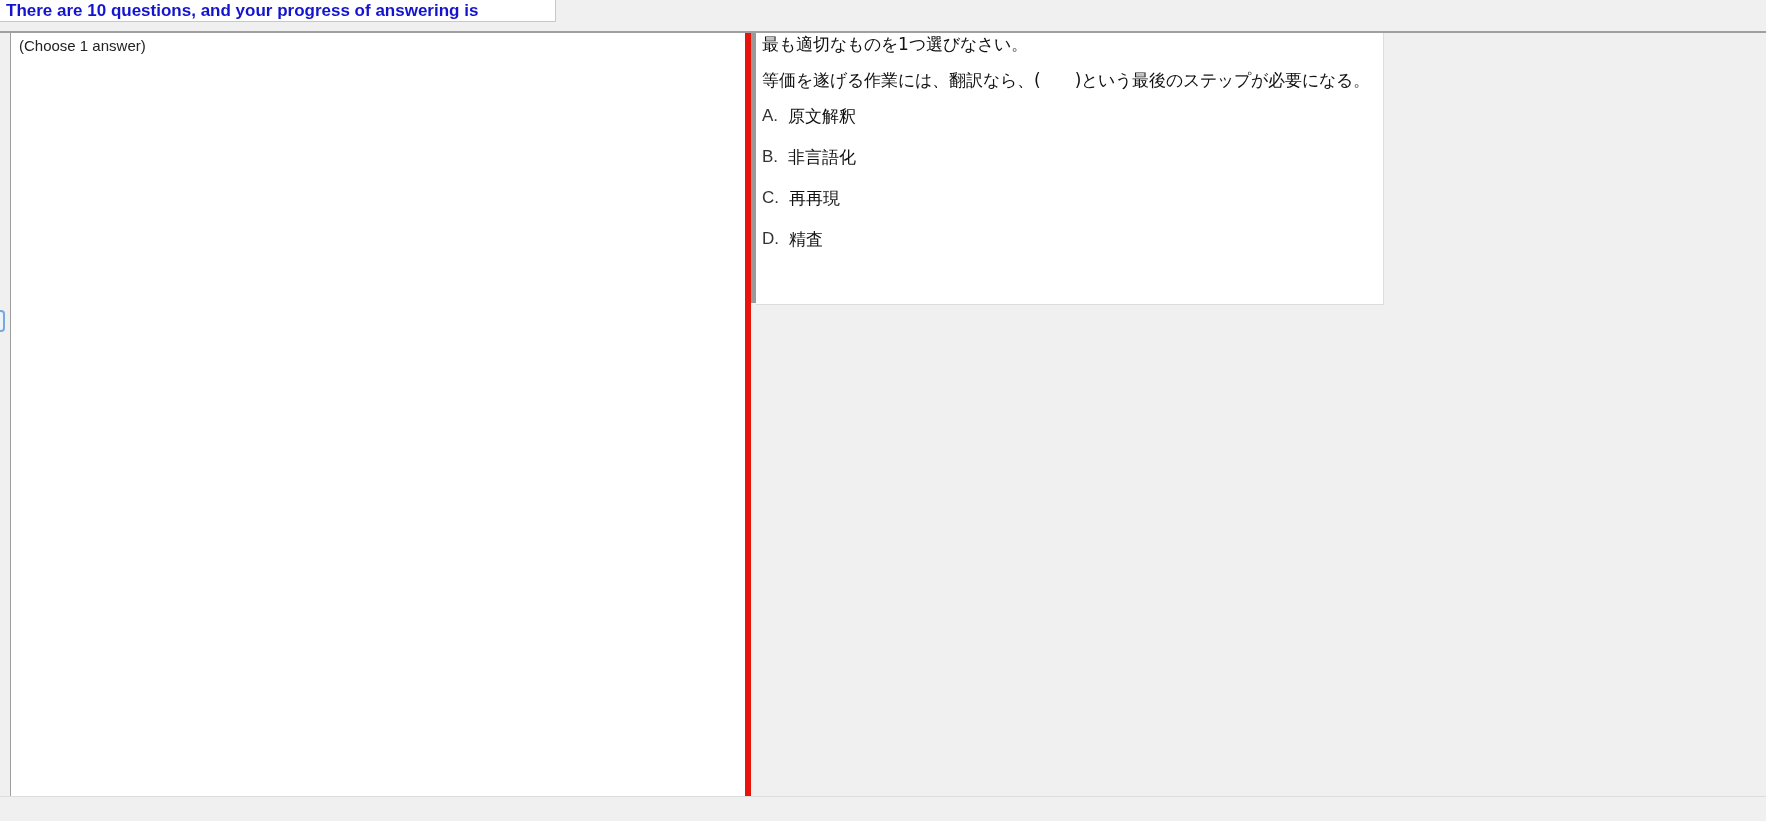 The height and width of the screenshot is (821, 1766). I want to click on option-text: 非言語化, so click(822, 157).